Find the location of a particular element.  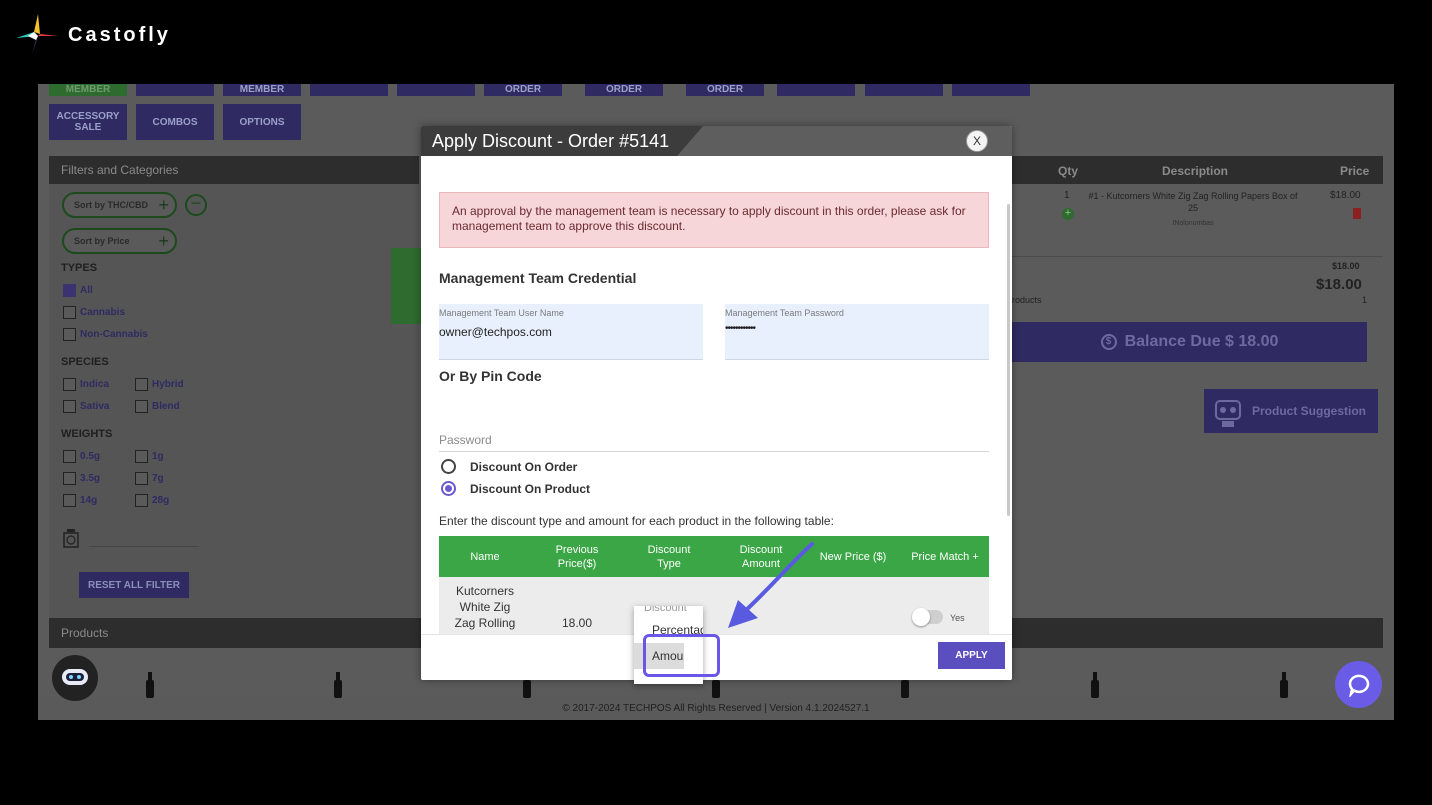

type-non-cannabis-label: Non-Cannabis is located at coordinates (114, 334).